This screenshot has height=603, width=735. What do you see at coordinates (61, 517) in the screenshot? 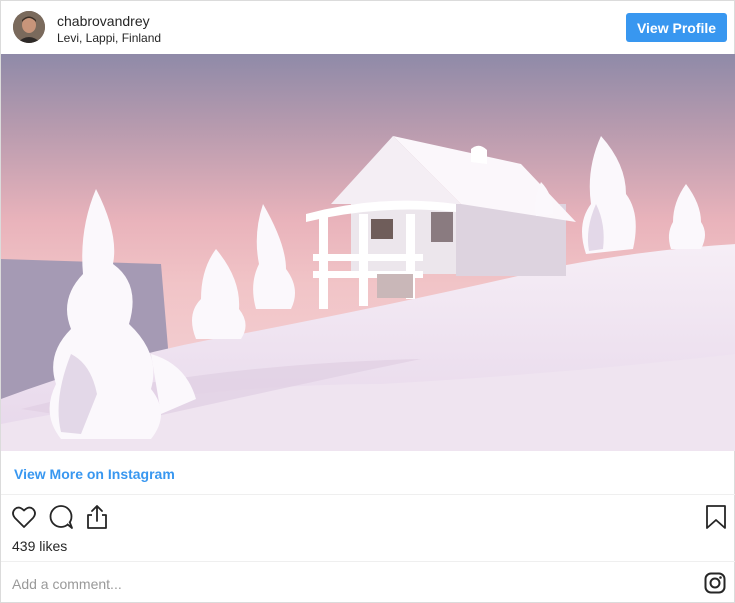
I see `comment-icon` at bounding box center [61, 517].